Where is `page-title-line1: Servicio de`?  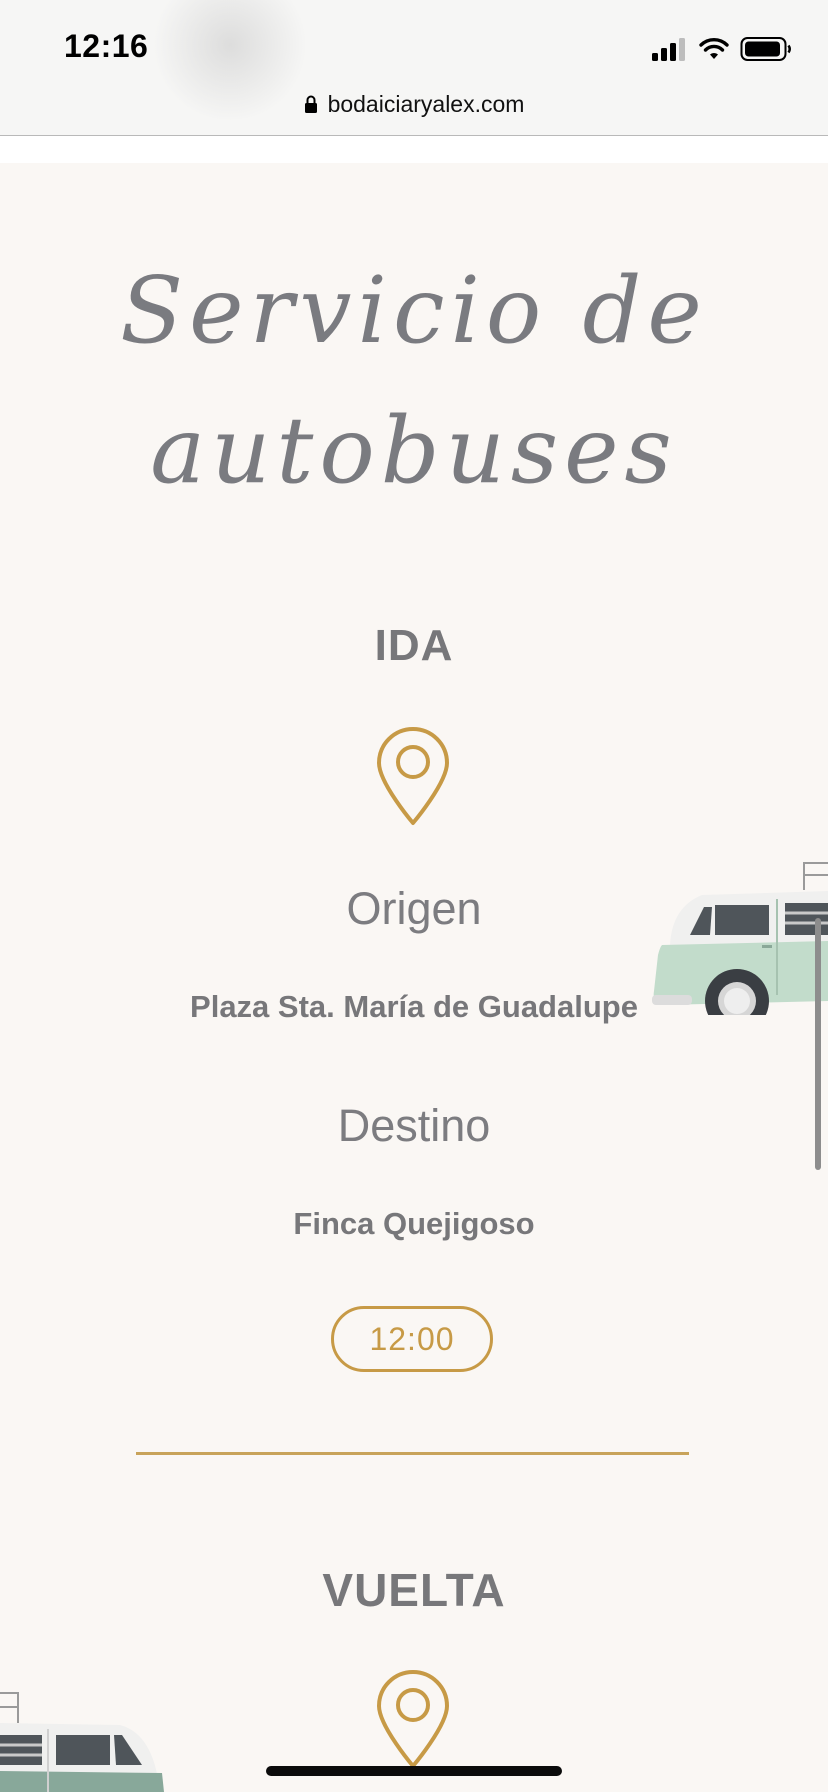 page-title-line1: Servicio de is located at coordinates (414, 310).